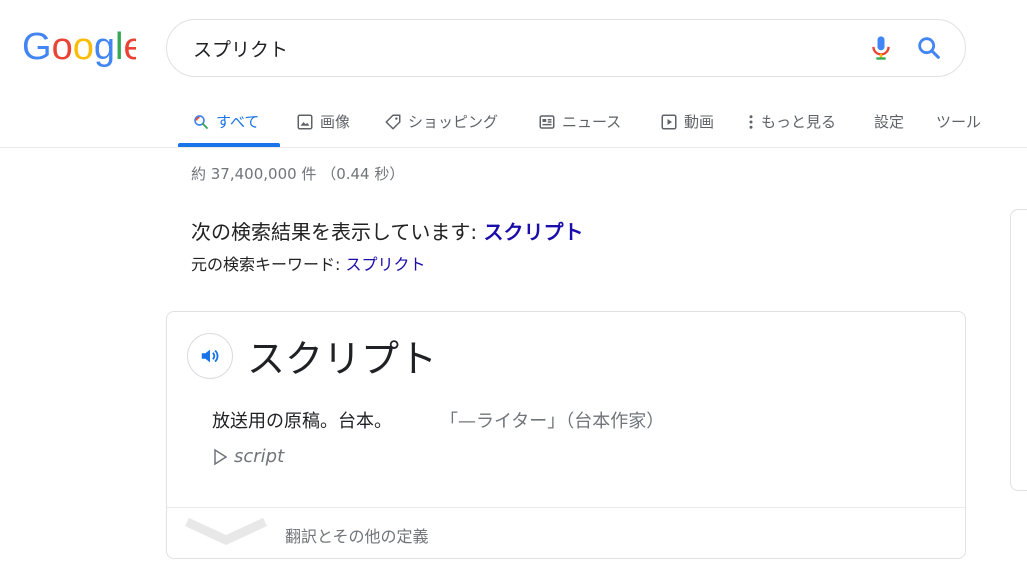  I want to click on usage-example: 「—ライター」（台本作家）, so click(552, 421).